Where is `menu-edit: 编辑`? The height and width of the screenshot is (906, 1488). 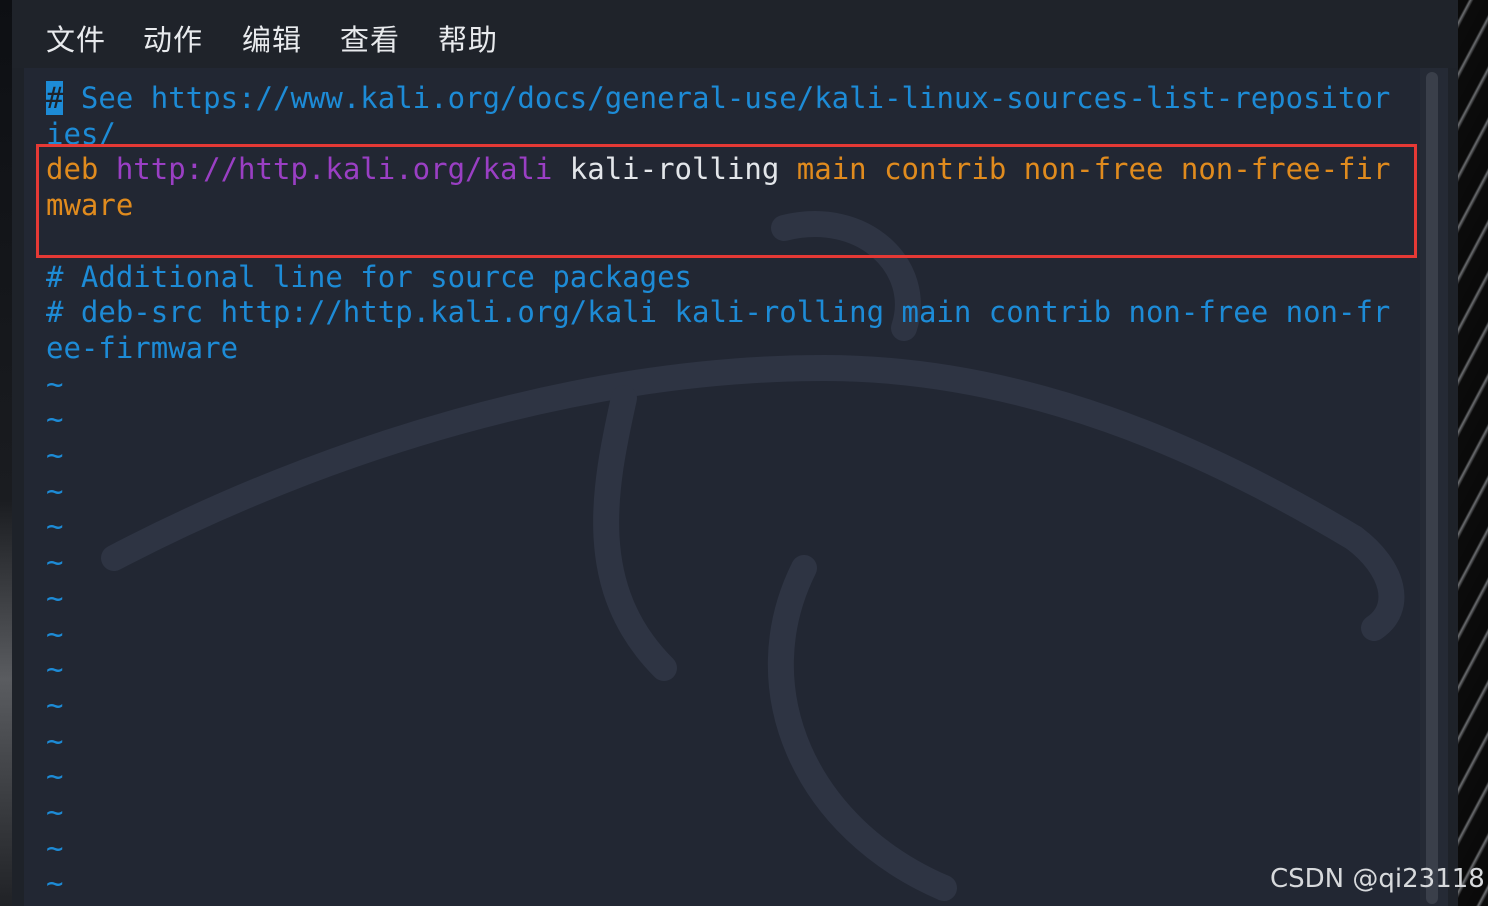 menu-edit: 编辑 is located at coordinates (272, 40).